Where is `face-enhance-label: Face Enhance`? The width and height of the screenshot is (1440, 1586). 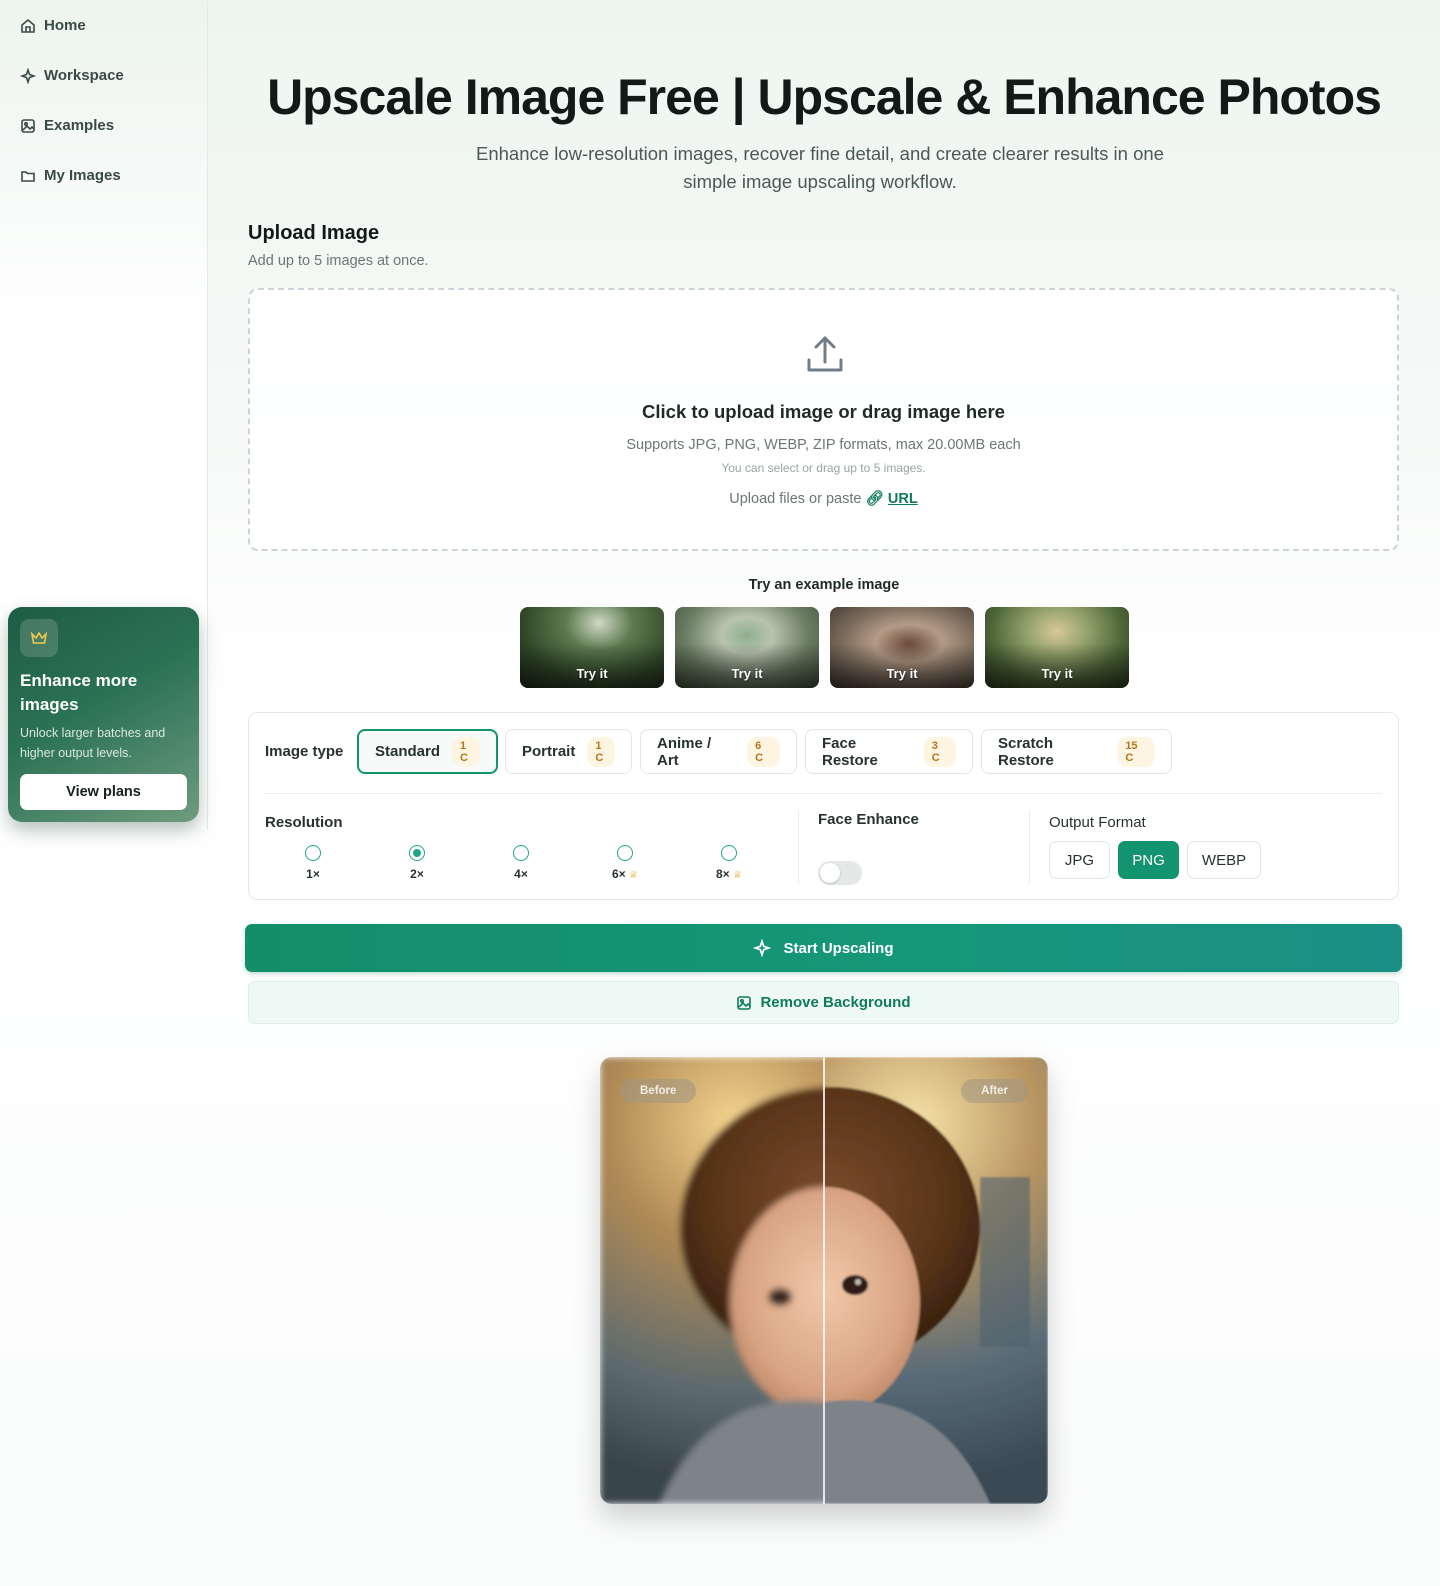 face-enhance-label: Face Enhance is located at coordinates (868, 819).